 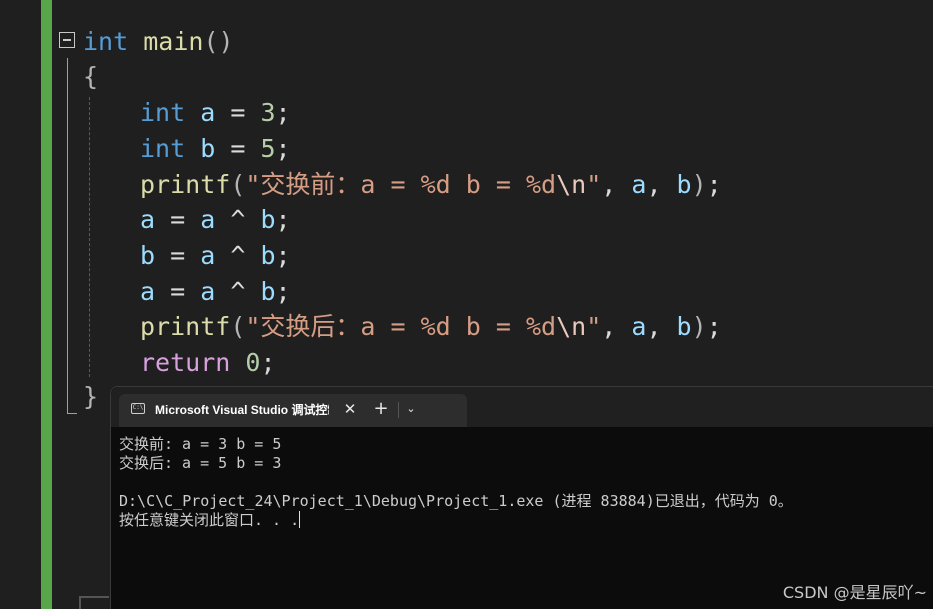 I want to click on console-output-line: 交换前: a = 3 b = 5, so click(x=200, y=444).